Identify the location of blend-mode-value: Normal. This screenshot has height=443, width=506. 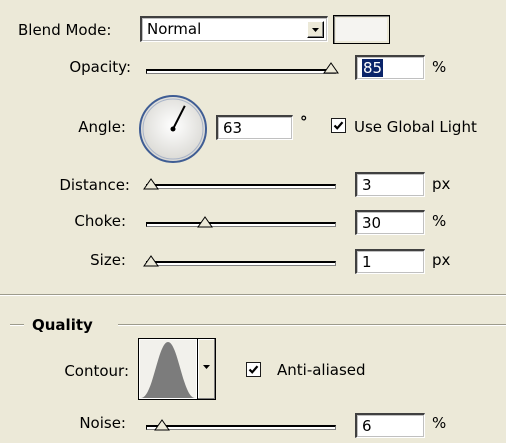
(174, 29).